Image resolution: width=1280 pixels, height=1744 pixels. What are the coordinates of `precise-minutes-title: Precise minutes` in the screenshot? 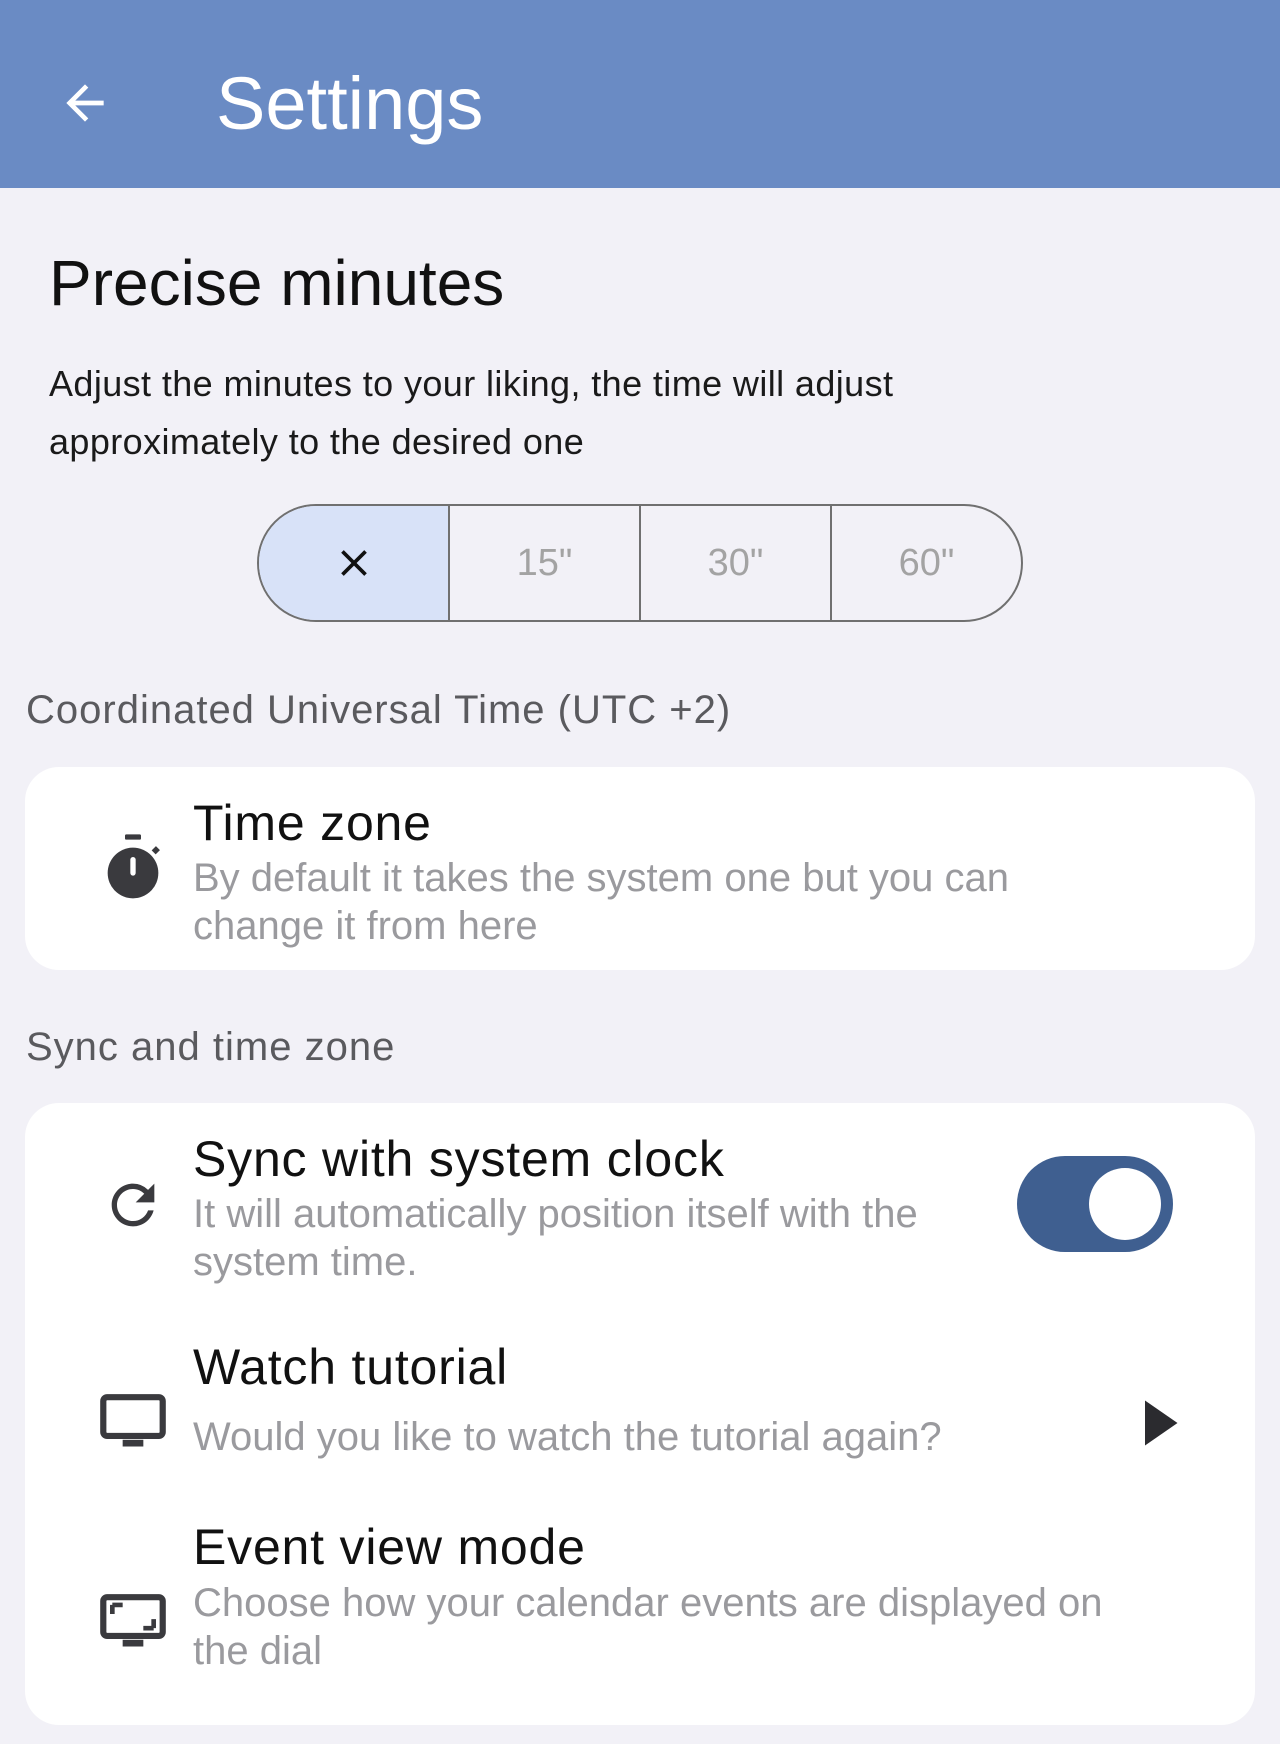 It's located at (277, 283).